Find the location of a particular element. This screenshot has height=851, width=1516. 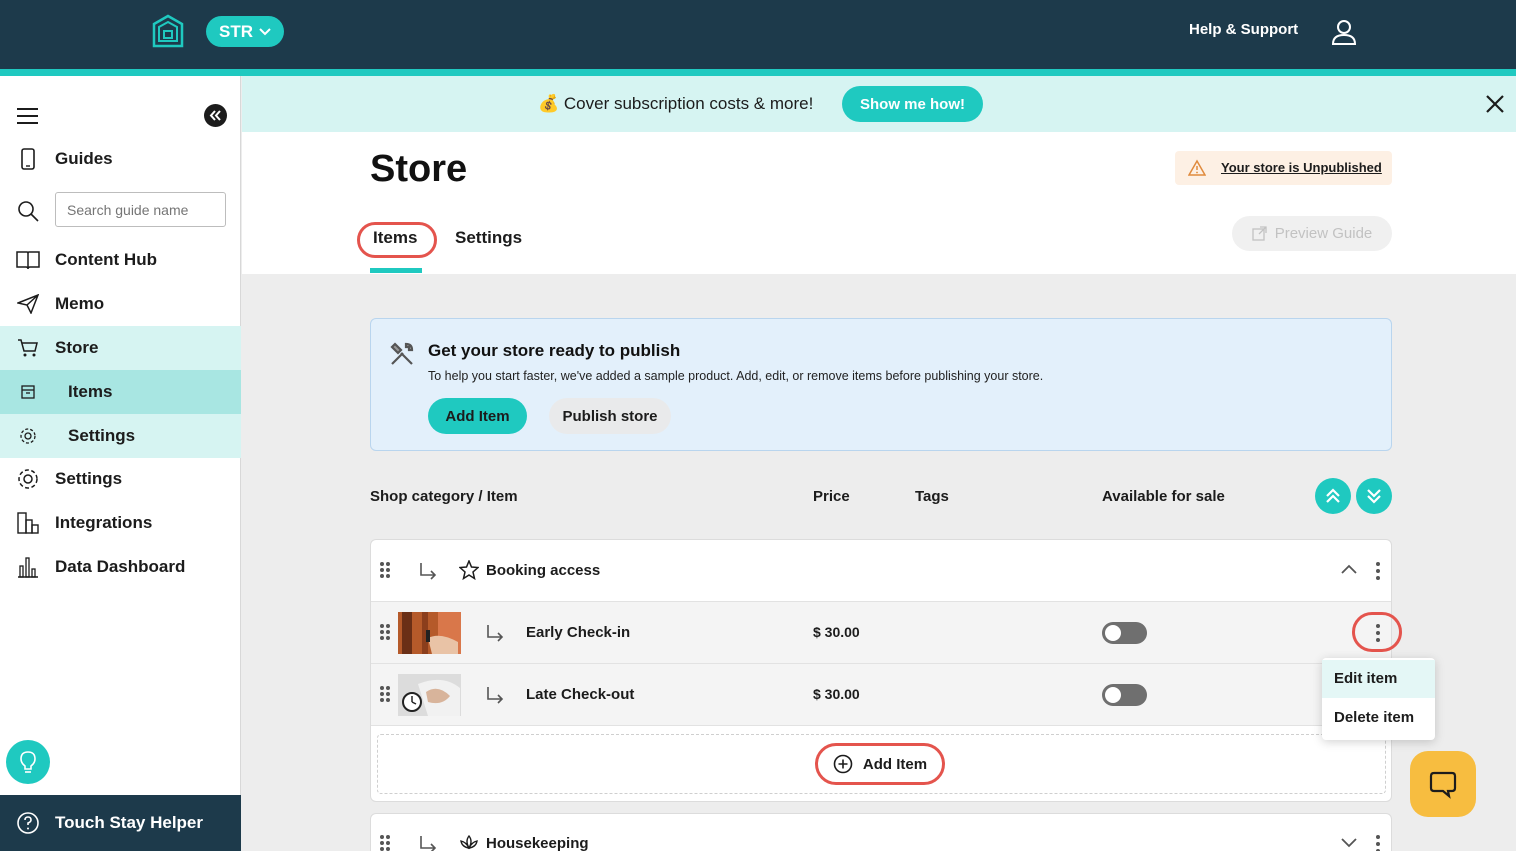

search-guide-input is located at coordinates (140, 209).